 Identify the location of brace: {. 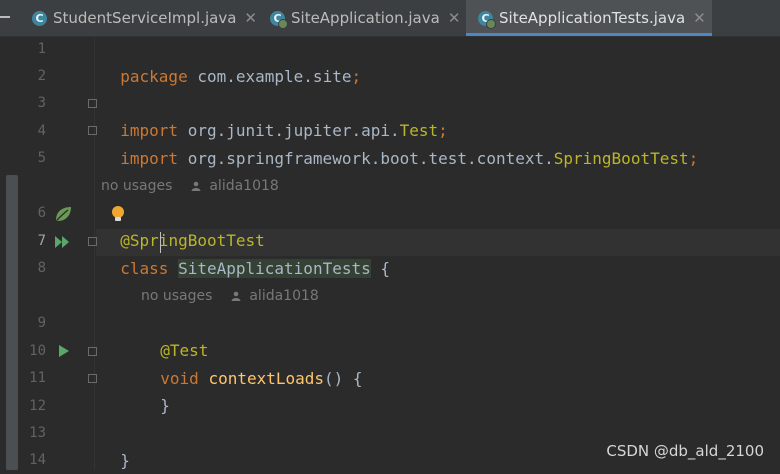
(380, 268).